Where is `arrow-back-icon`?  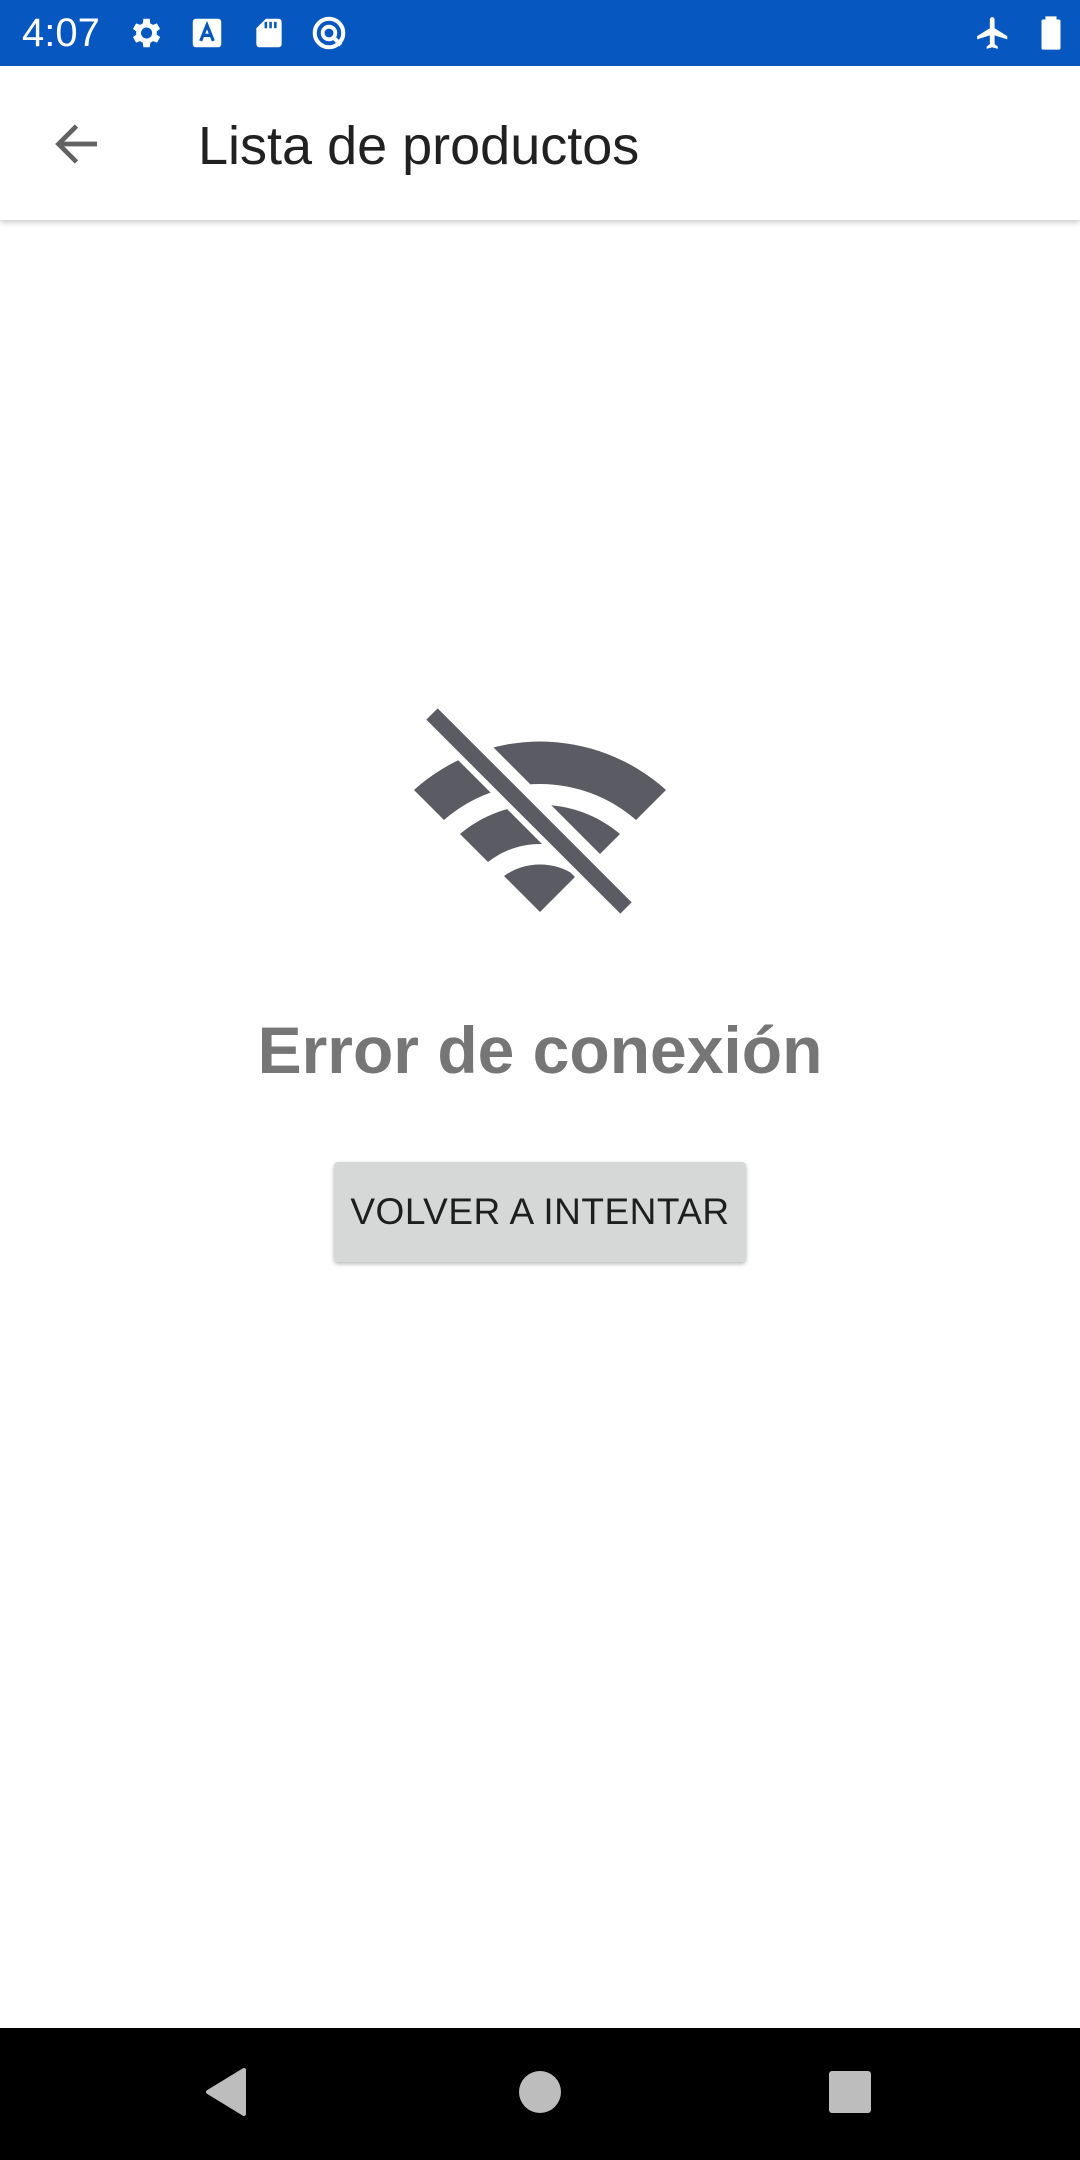 arrow-back-icon is located at coordinates (76, 146).